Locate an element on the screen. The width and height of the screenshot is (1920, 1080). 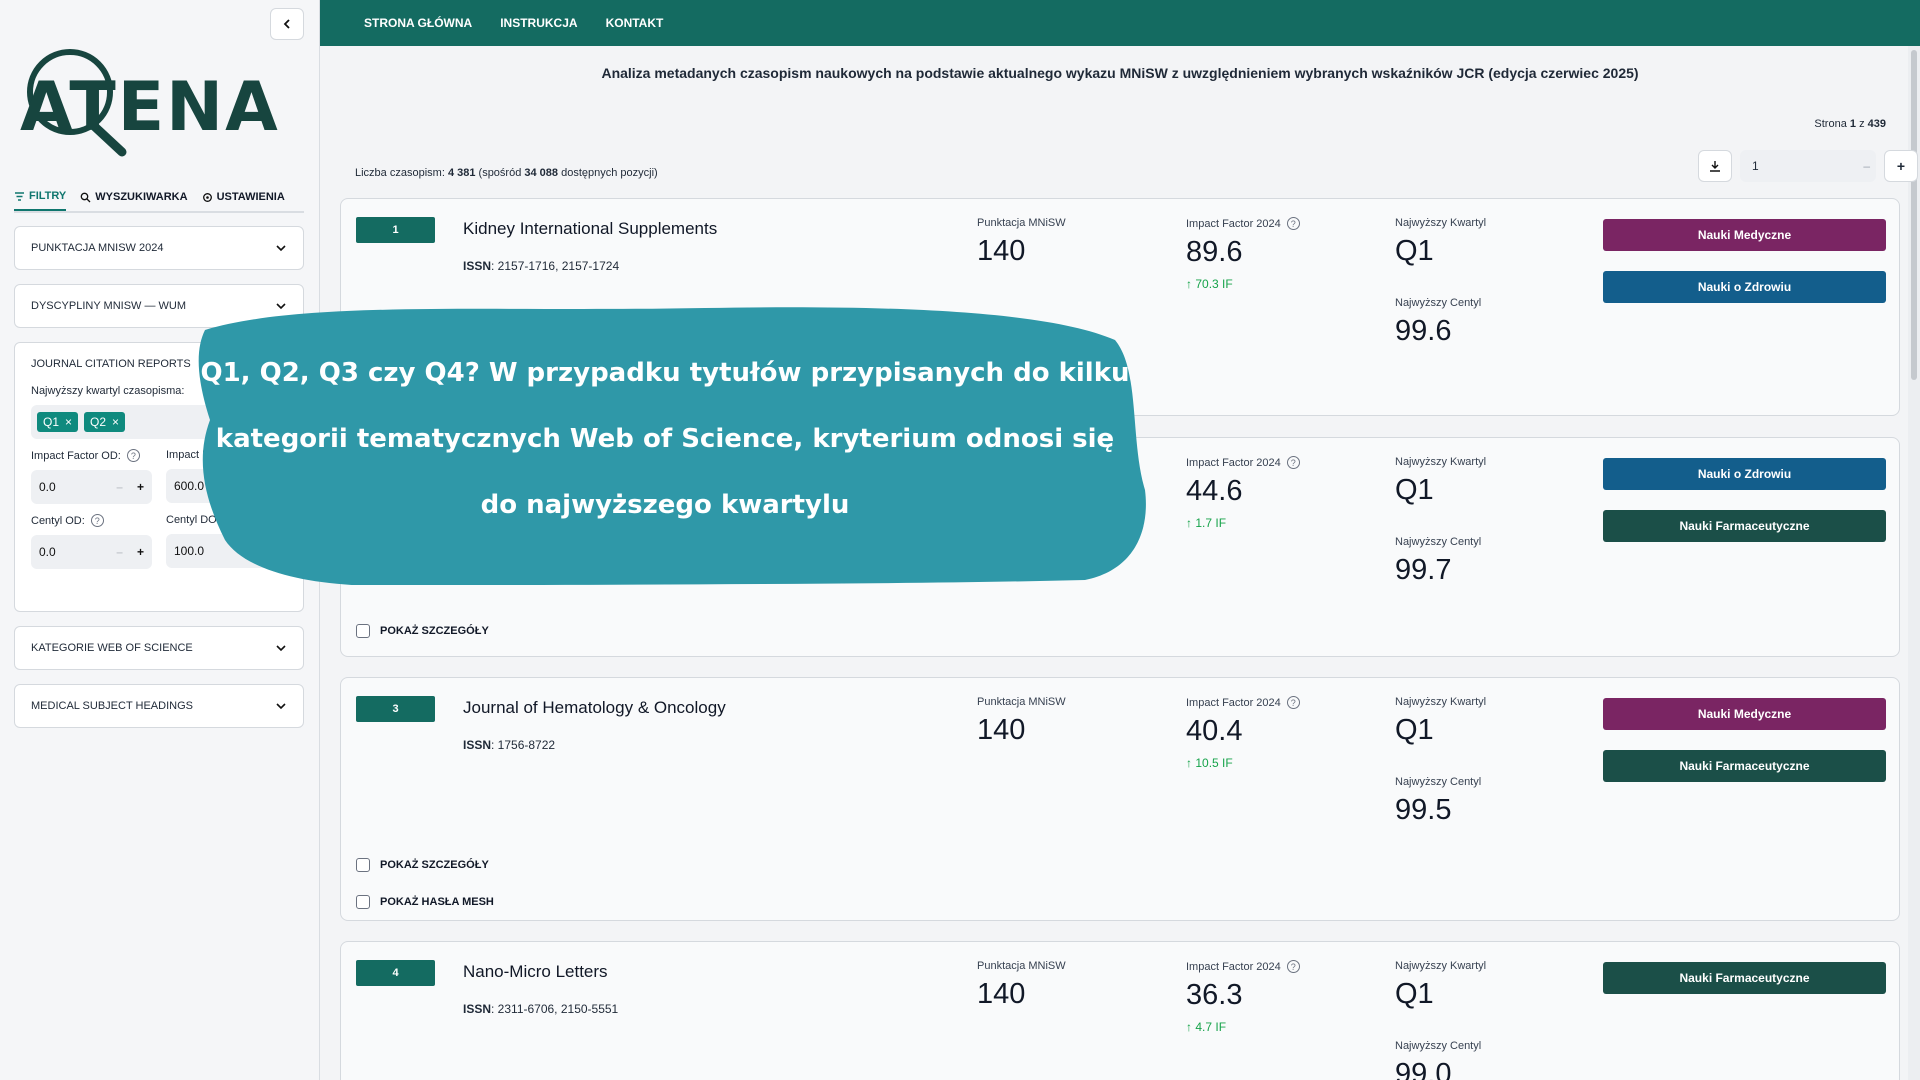
page-total: 439 is located at coordinates (1876, 124).